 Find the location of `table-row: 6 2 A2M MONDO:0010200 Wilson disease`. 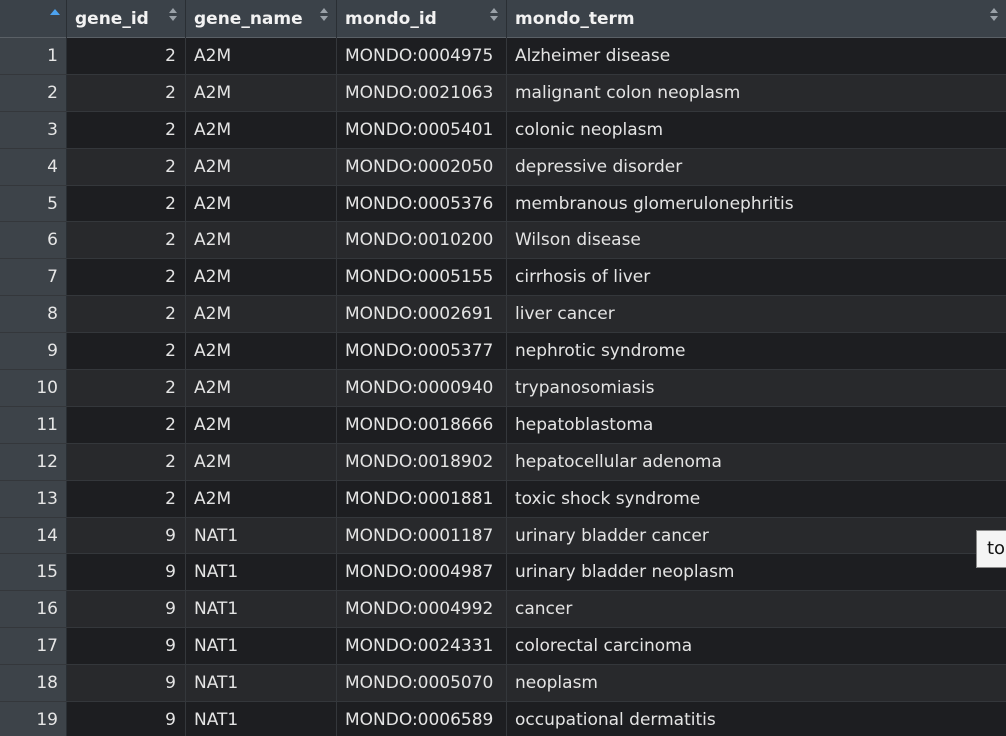

table-row: 6 2 A2M MONDO:0010200 Wilson disease is located at coordinates (503, 241).